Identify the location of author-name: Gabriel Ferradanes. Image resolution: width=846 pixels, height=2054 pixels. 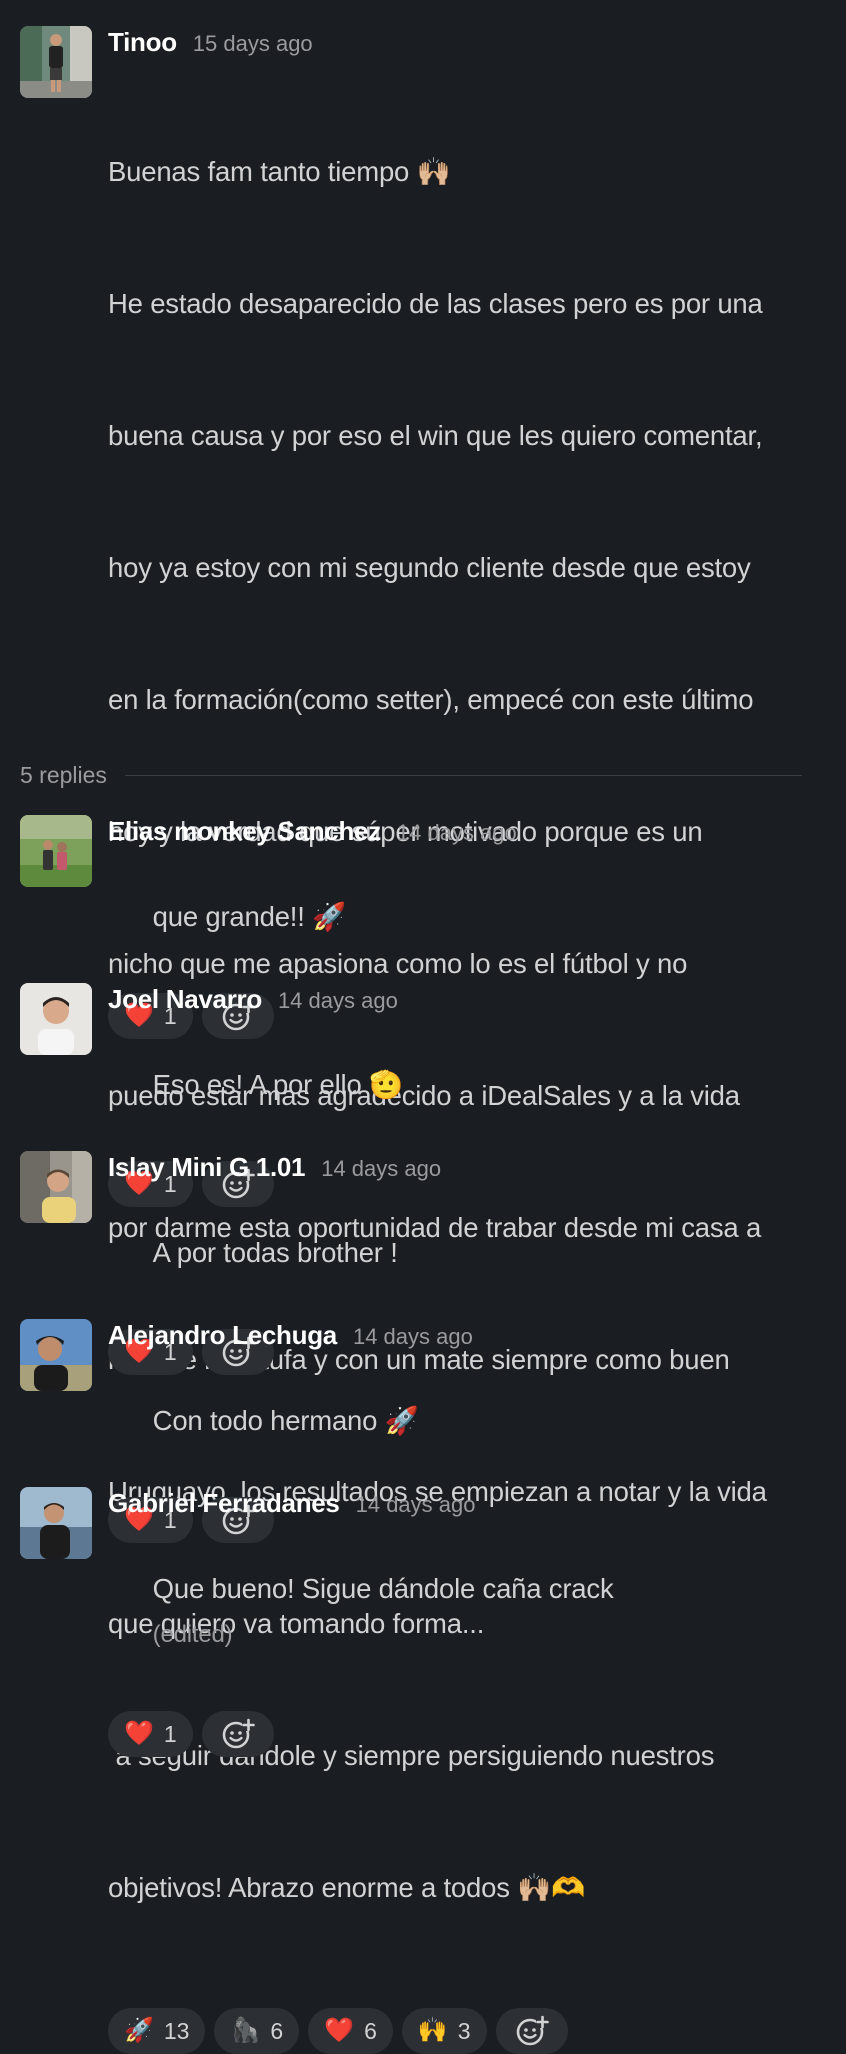
(224, 1503).